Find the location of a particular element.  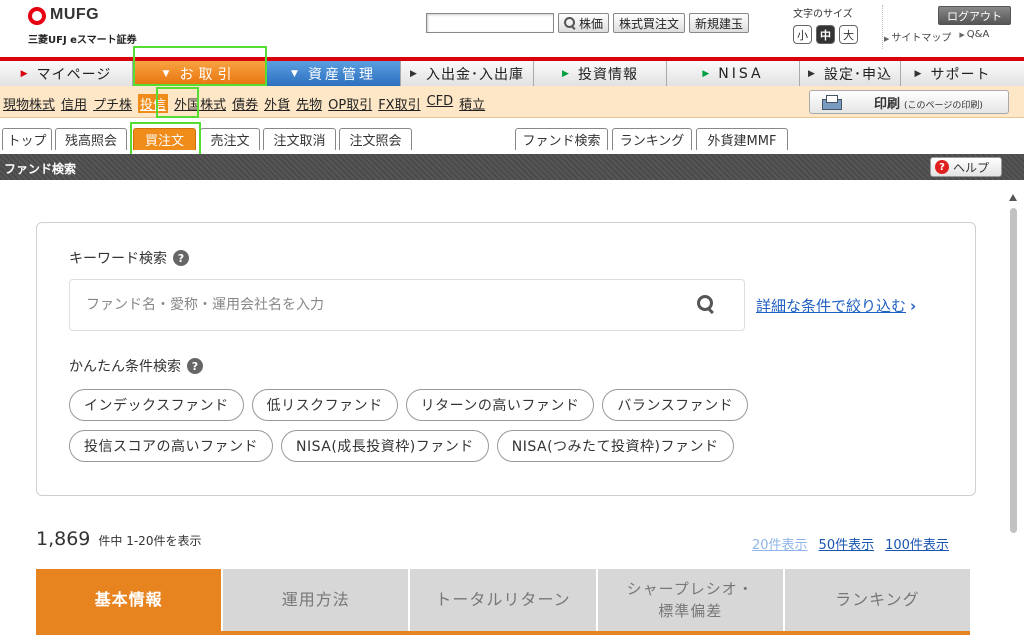

tab-fund-search: ファンド検索 is located at coordinates (561, 139).